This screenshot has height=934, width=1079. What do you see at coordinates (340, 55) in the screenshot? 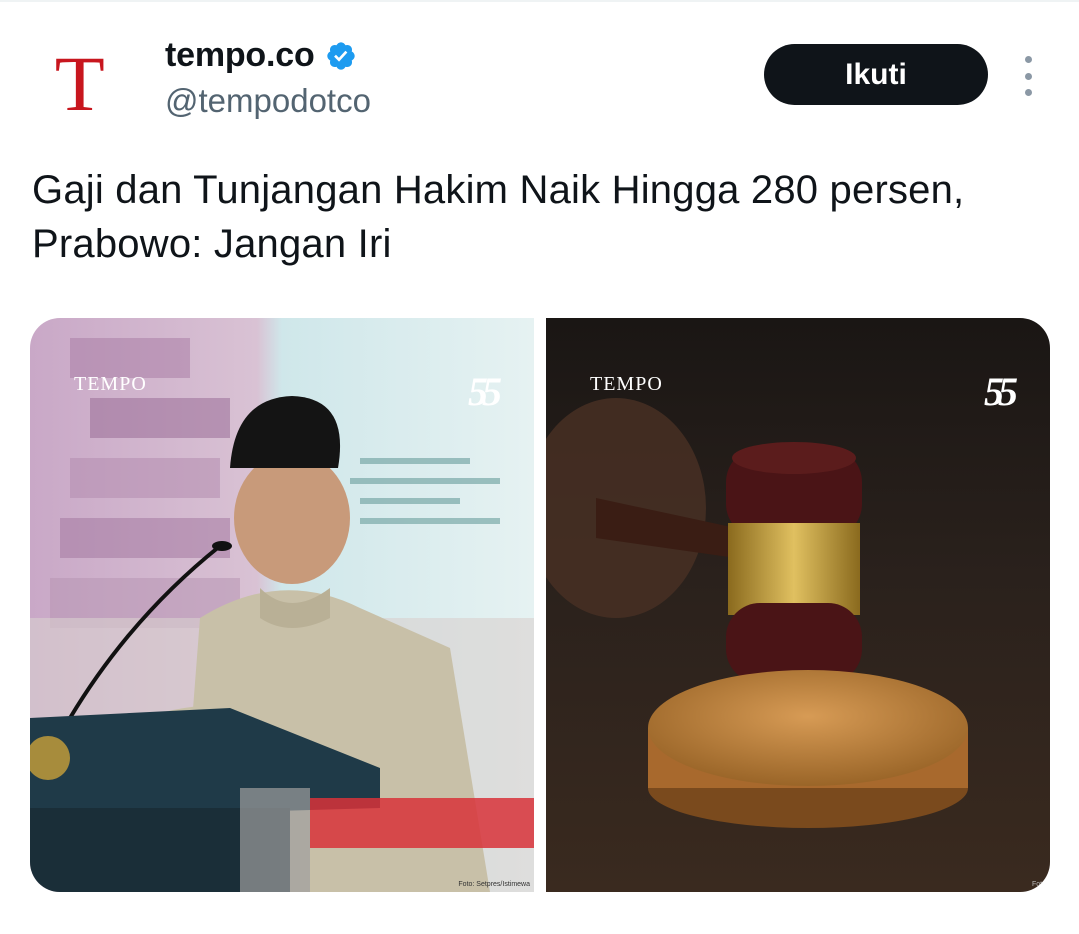
I see `verified-badge-icon` at bounding box center [340, 55].